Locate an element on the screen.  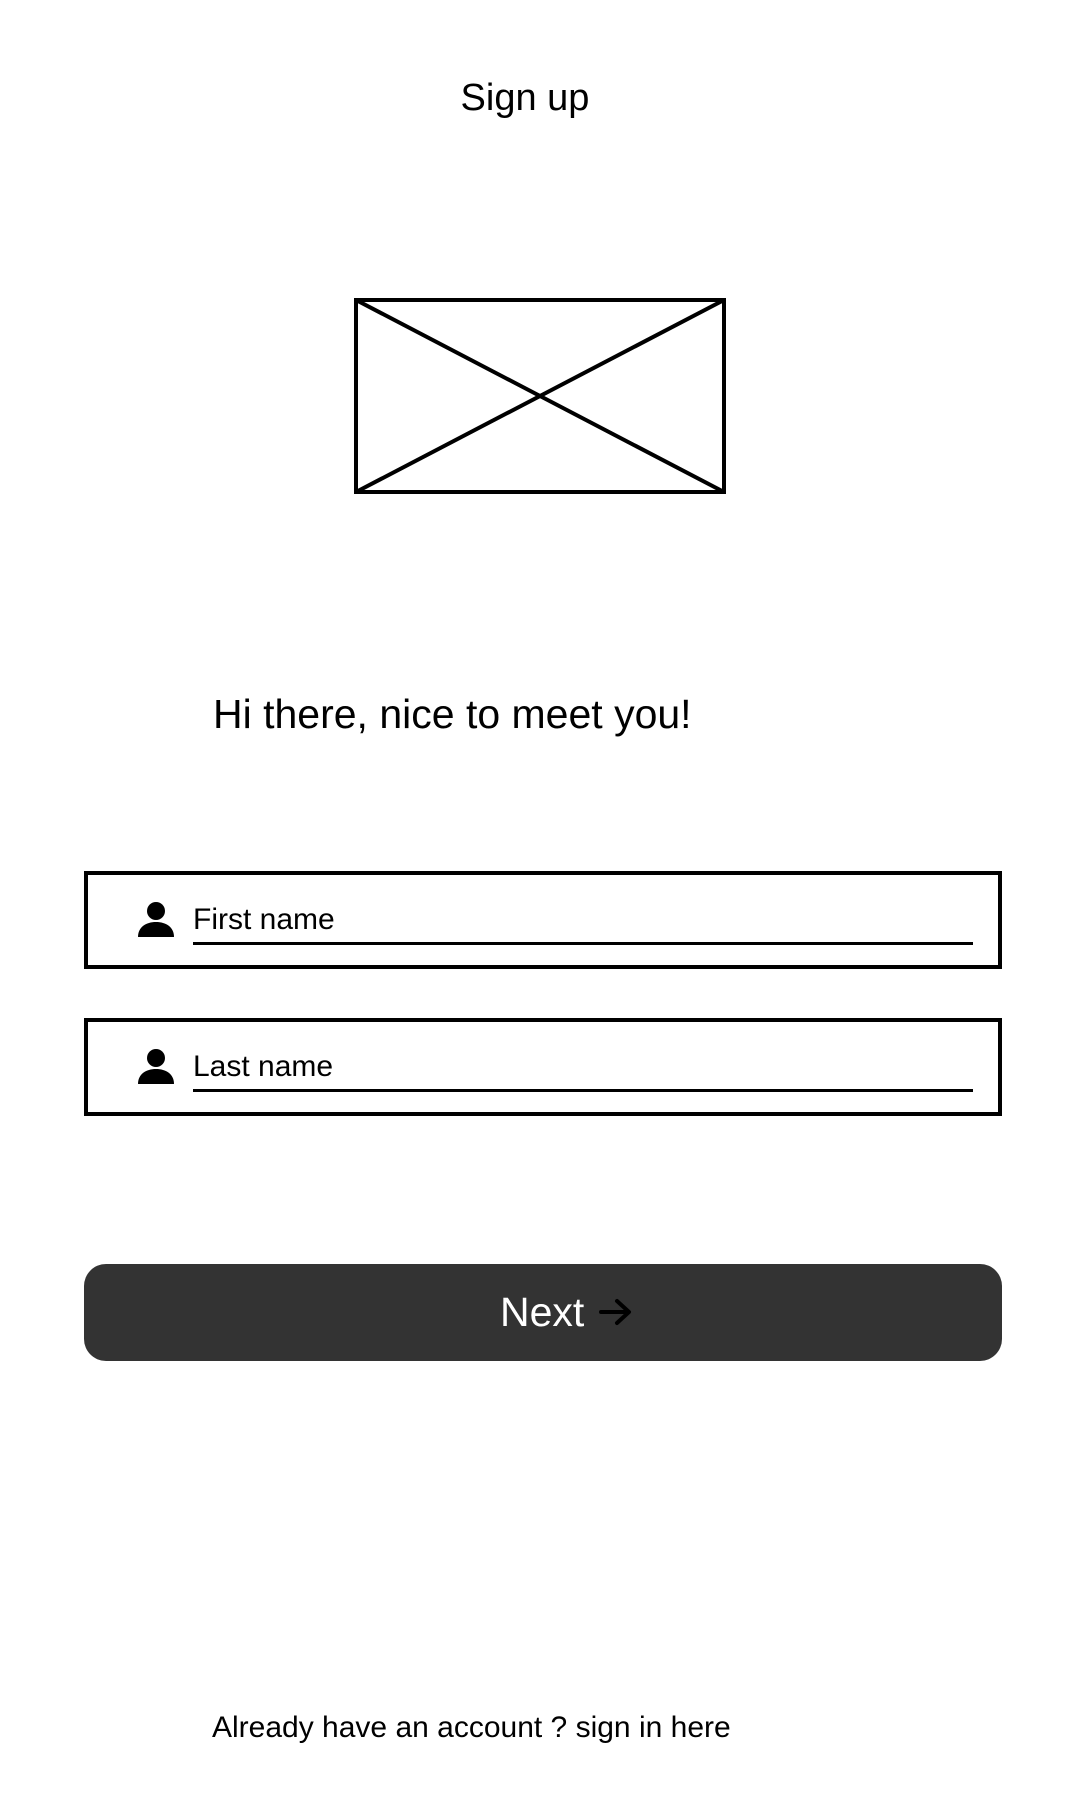
last-name-input is located at coordinates (583, 1068).